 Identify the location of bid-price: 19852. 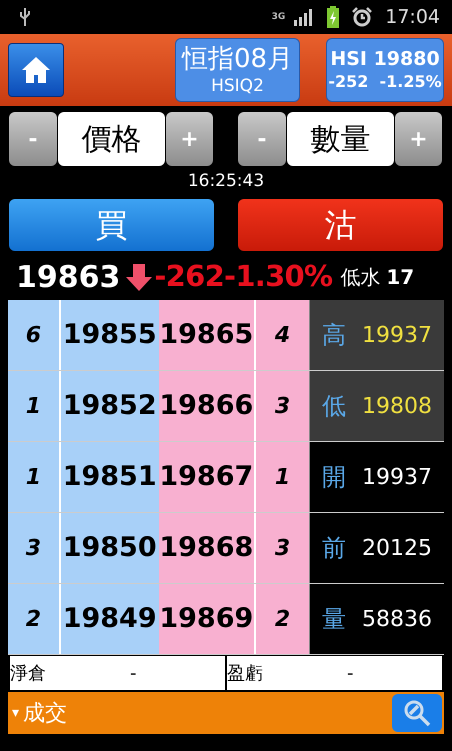
(109, 406).